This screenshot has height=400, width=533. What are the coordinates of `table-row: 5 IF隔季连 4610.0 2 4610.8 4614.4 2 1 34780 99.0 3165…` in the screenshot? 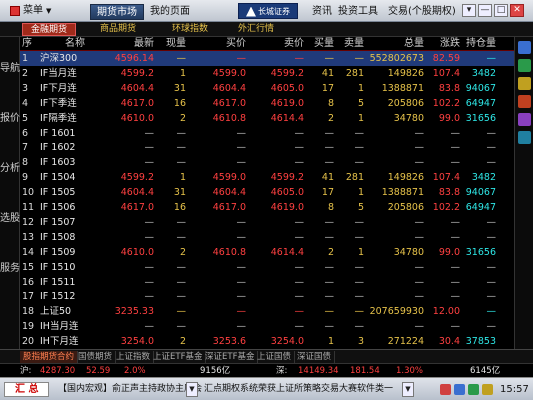 It's located at (267, 118).